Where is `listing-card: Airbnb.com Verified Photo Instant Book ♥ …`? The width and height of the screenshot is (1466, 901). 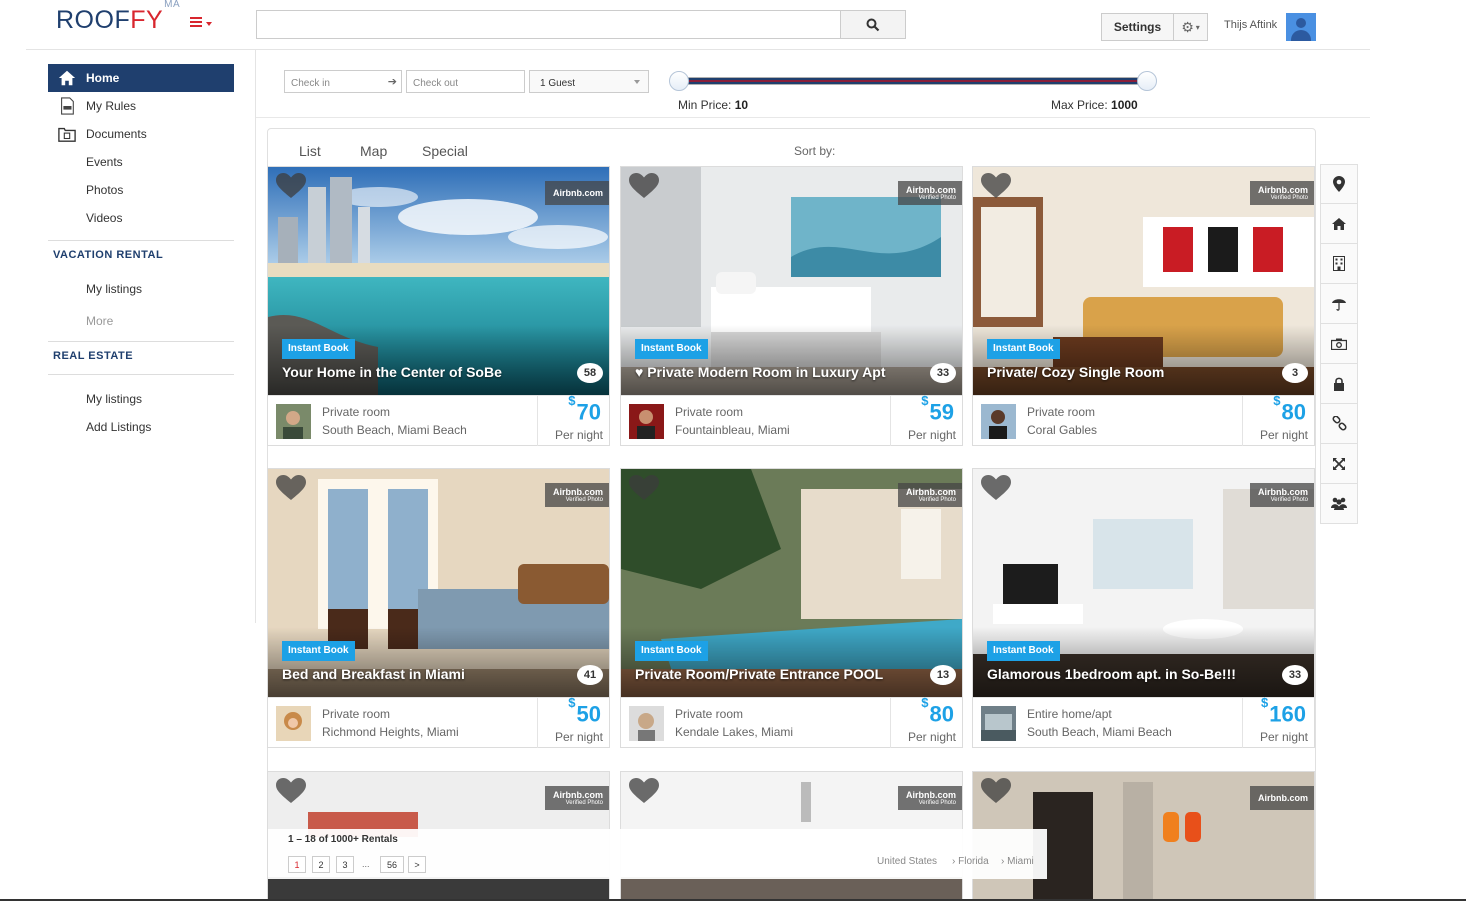 listing-card: Airbnb.com Verified Photo Instant Book ♥ … is located at coordinates (791, 306).